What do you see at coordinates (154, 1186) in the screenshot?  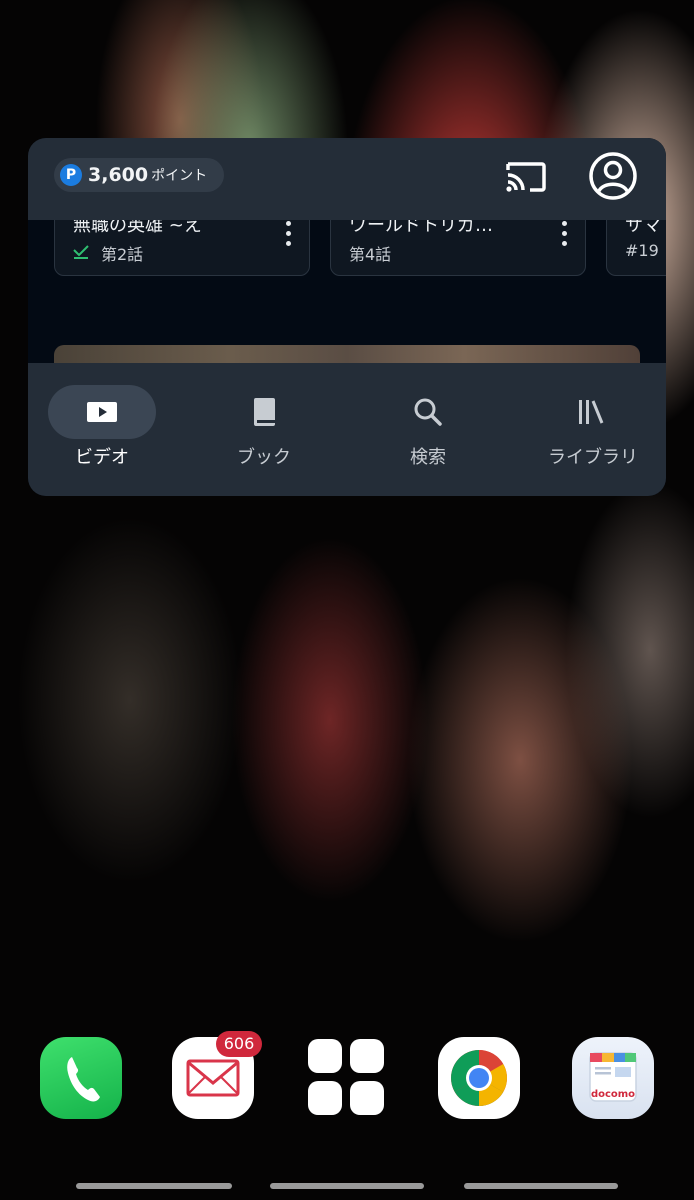 I see `gesture-bar-left` at bounding box center [154, 1186].